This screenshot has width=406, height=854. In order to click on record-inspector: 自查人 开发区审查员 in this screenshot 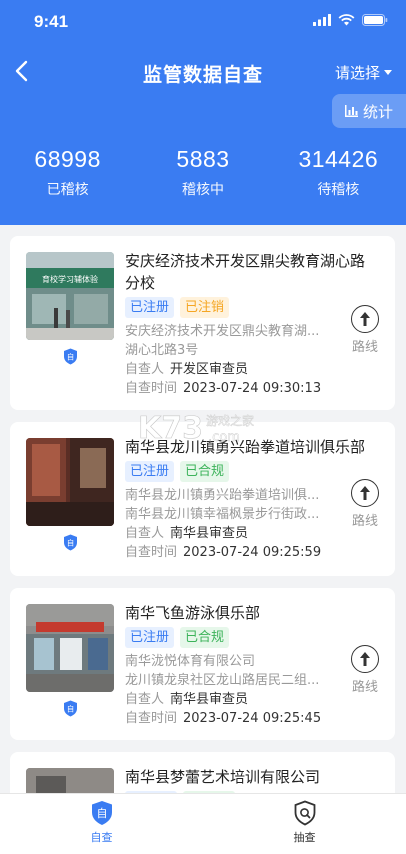, I will do `click(186, 369)`.